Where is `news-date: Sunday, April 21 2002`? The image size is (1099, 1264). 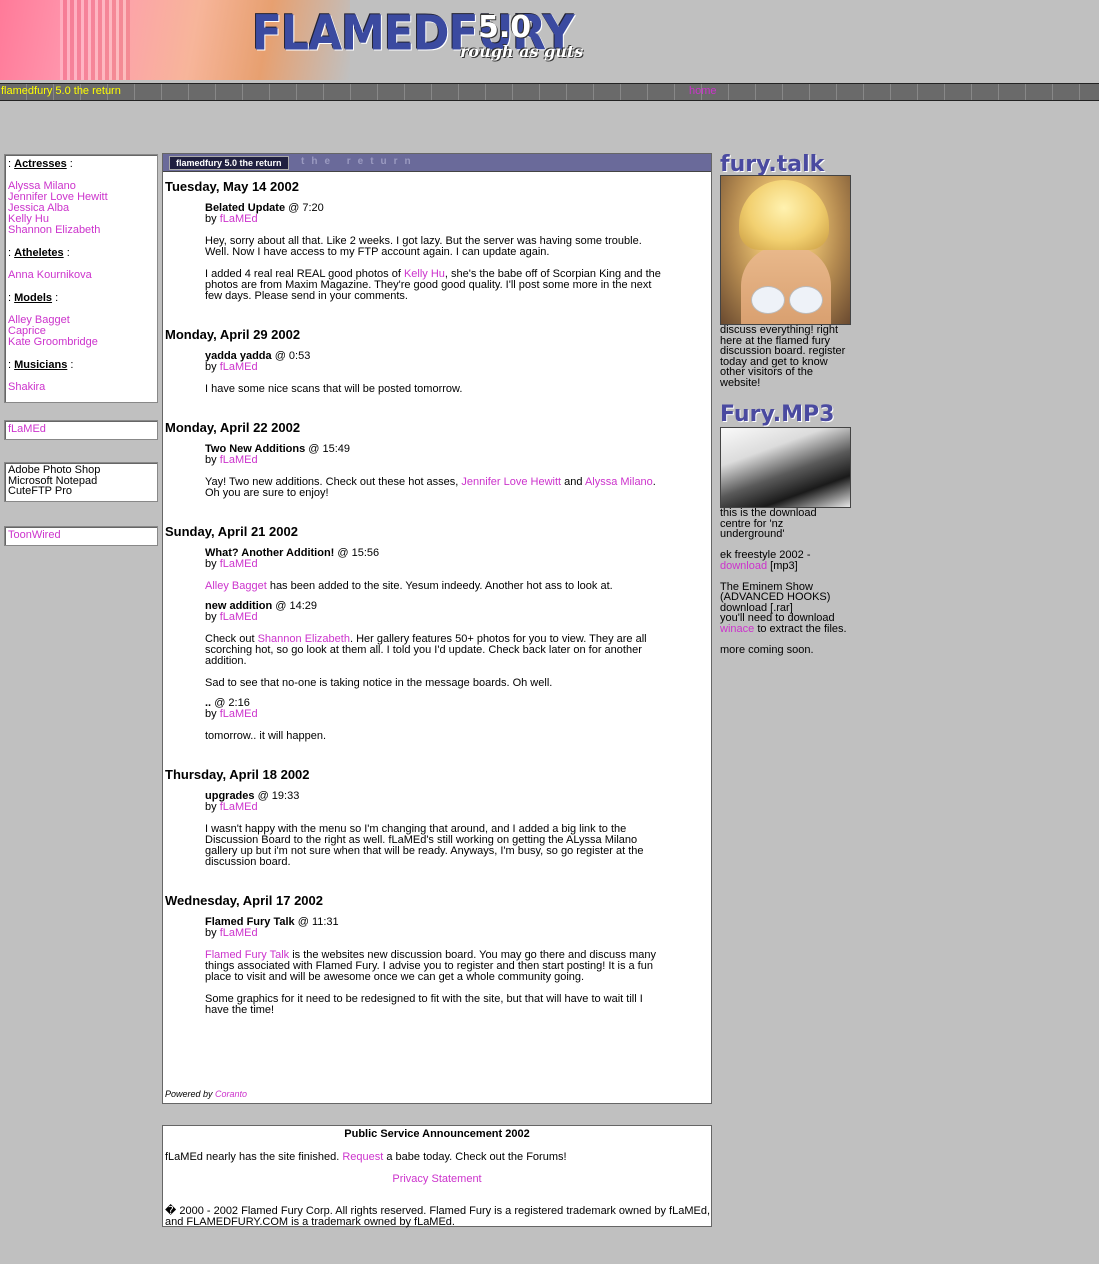
news-date: Sunday, April 21 2002 is located at coordinates (231, 531).